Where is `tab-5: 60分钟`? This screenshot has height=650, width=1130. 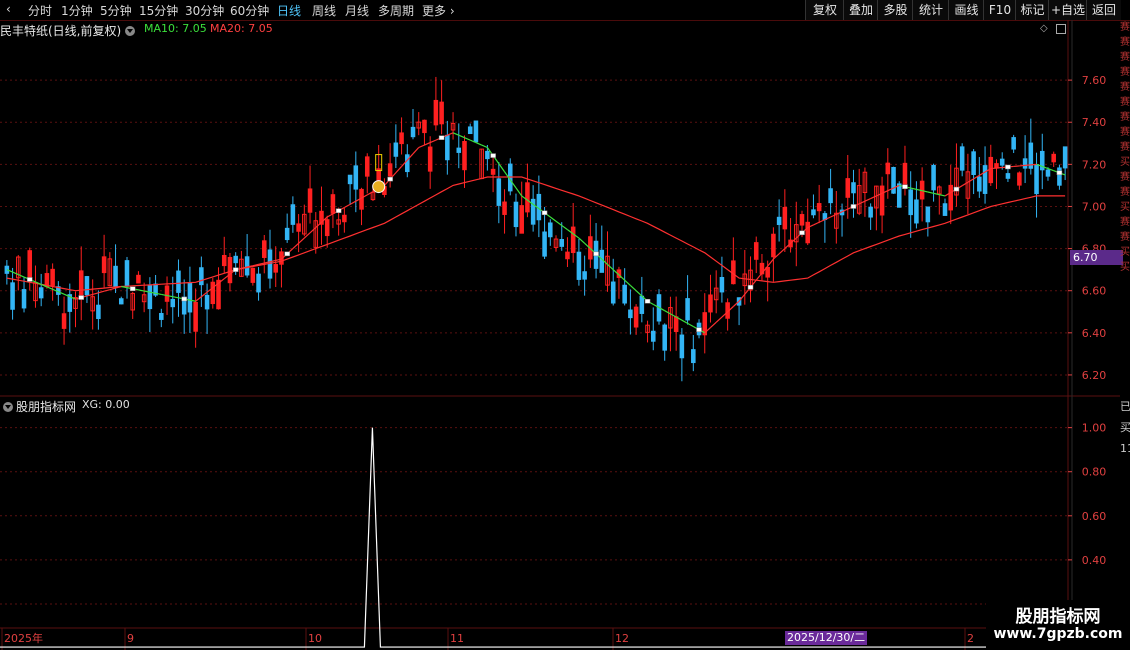
tab-5: 60分钟 is located at coordinates (249, 10).